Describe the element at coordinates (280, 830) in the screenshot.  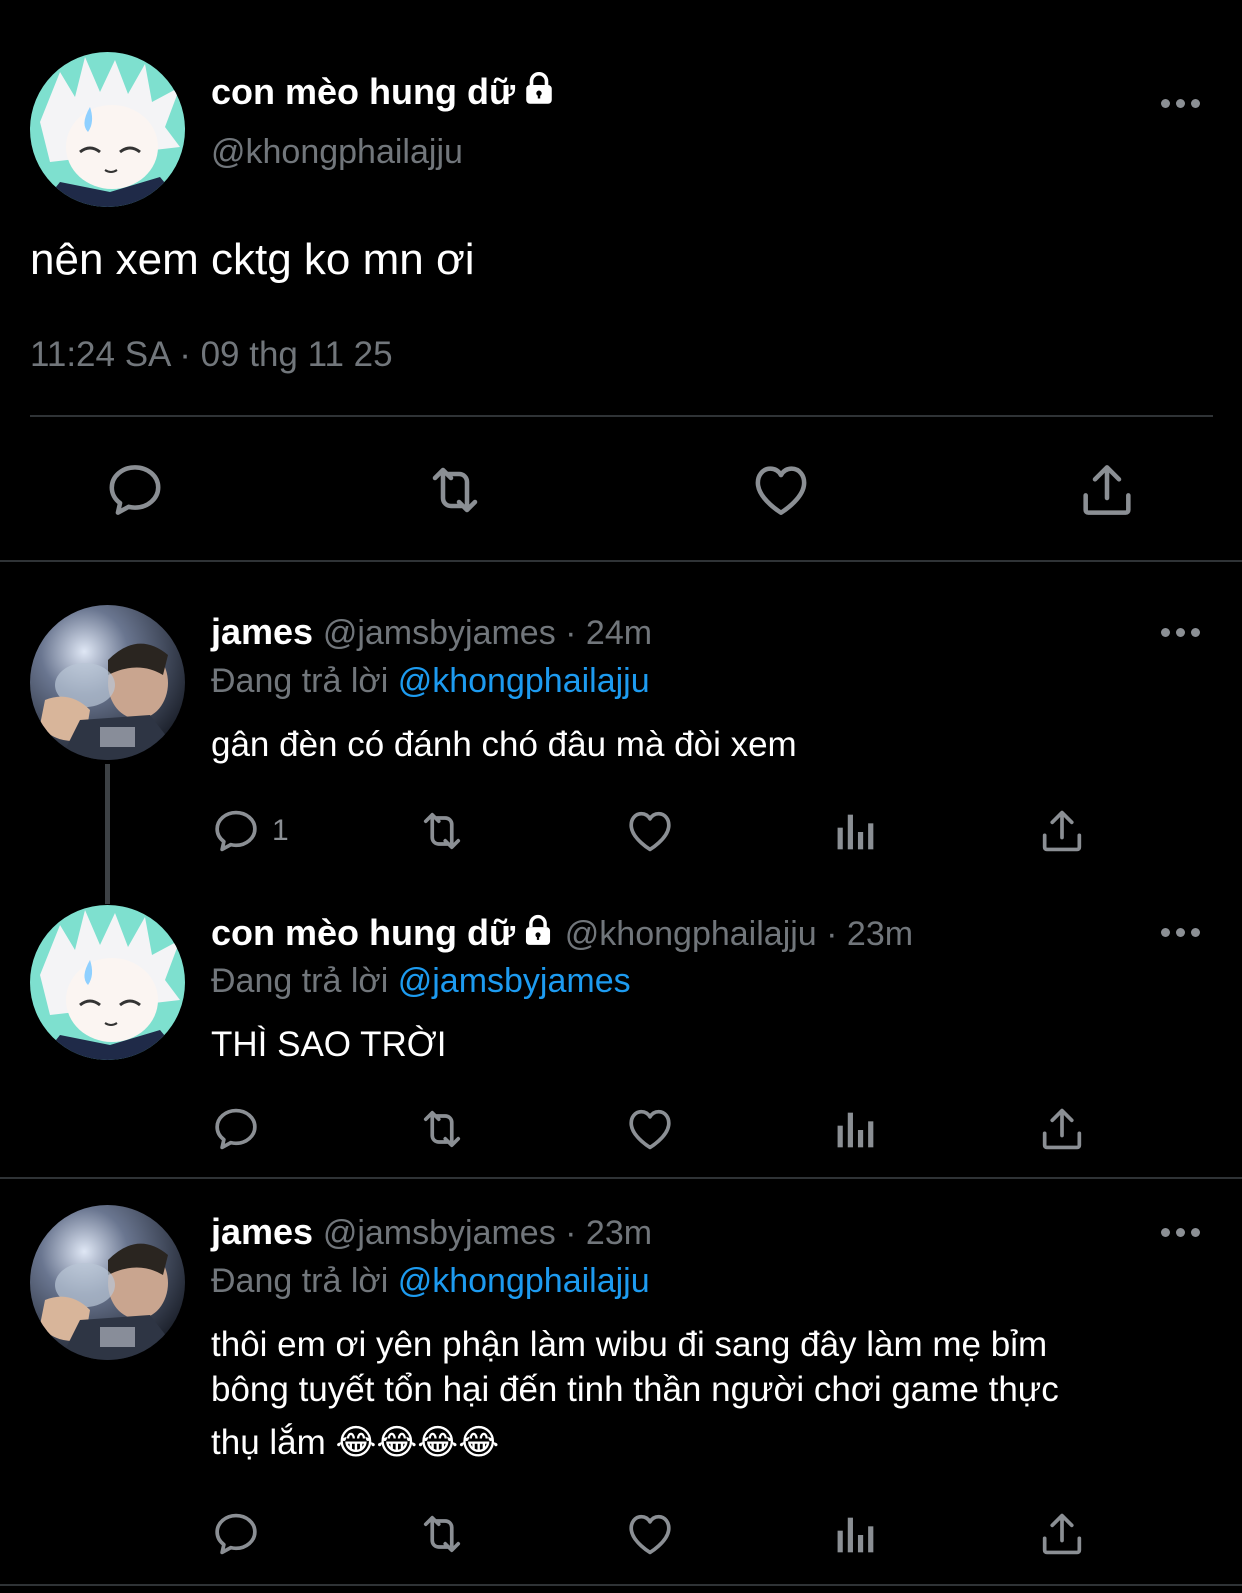
I see `reply-count: 1` at that location.